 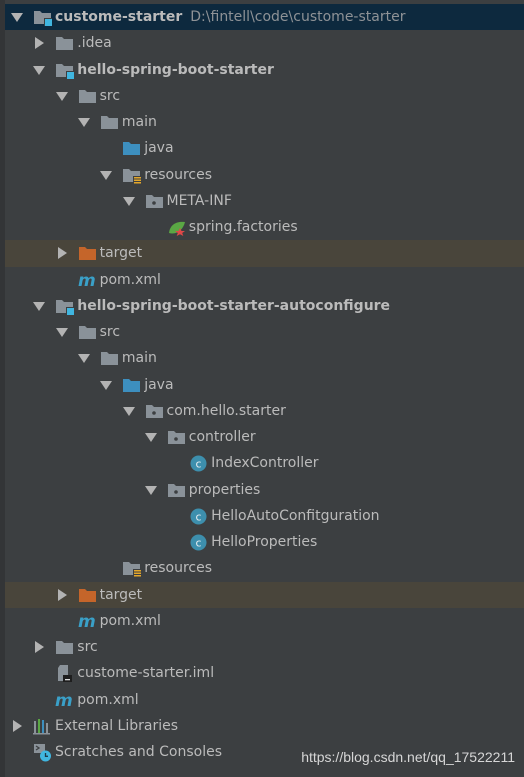 What do you see at coordinates (224, 489) in the screenshot?
I see `node-name: properties` at bounding box center [224, 489].